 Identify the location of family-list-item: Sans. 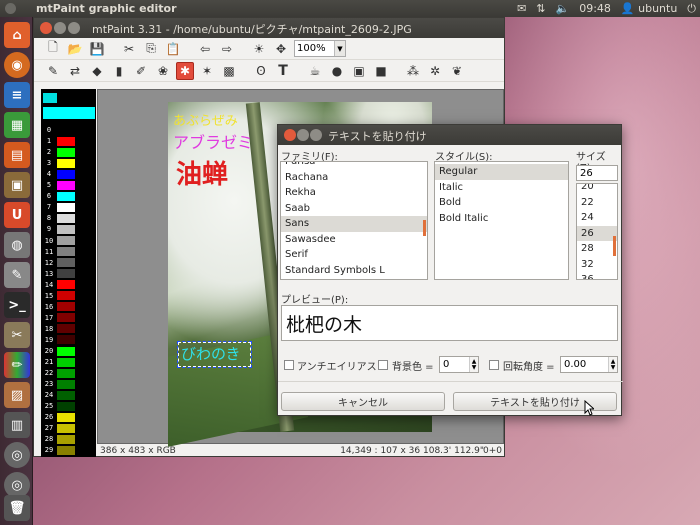
(354, 224).